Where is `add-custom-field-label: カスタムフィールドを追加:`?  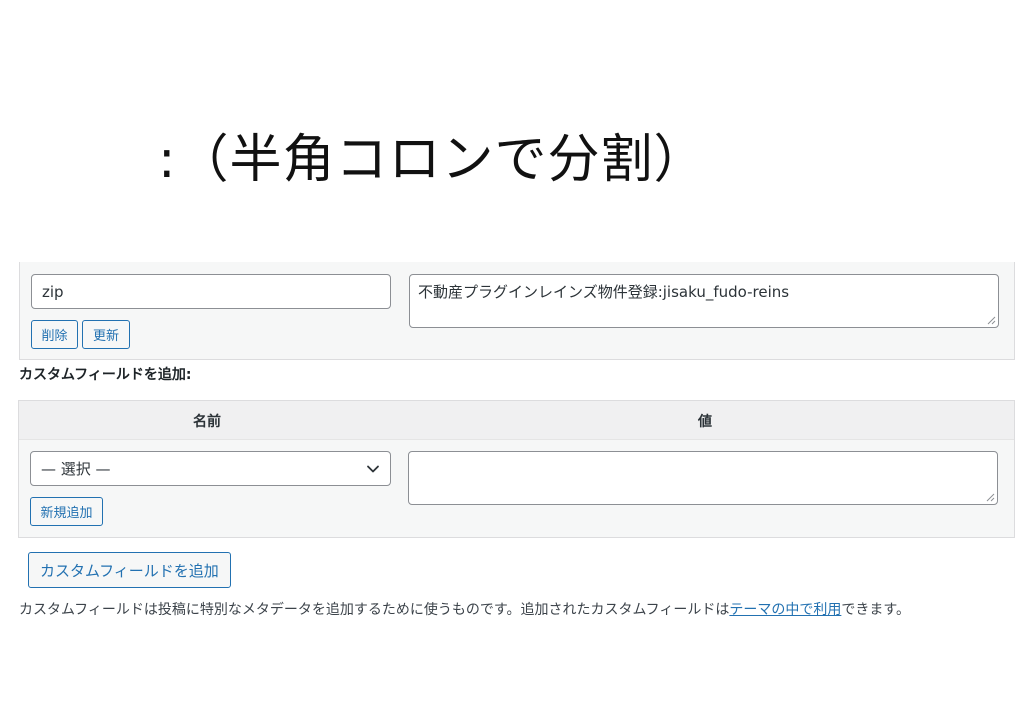
add-custom-field-label: カスタムフィールドを追加: is located at coordinates (105, 375).